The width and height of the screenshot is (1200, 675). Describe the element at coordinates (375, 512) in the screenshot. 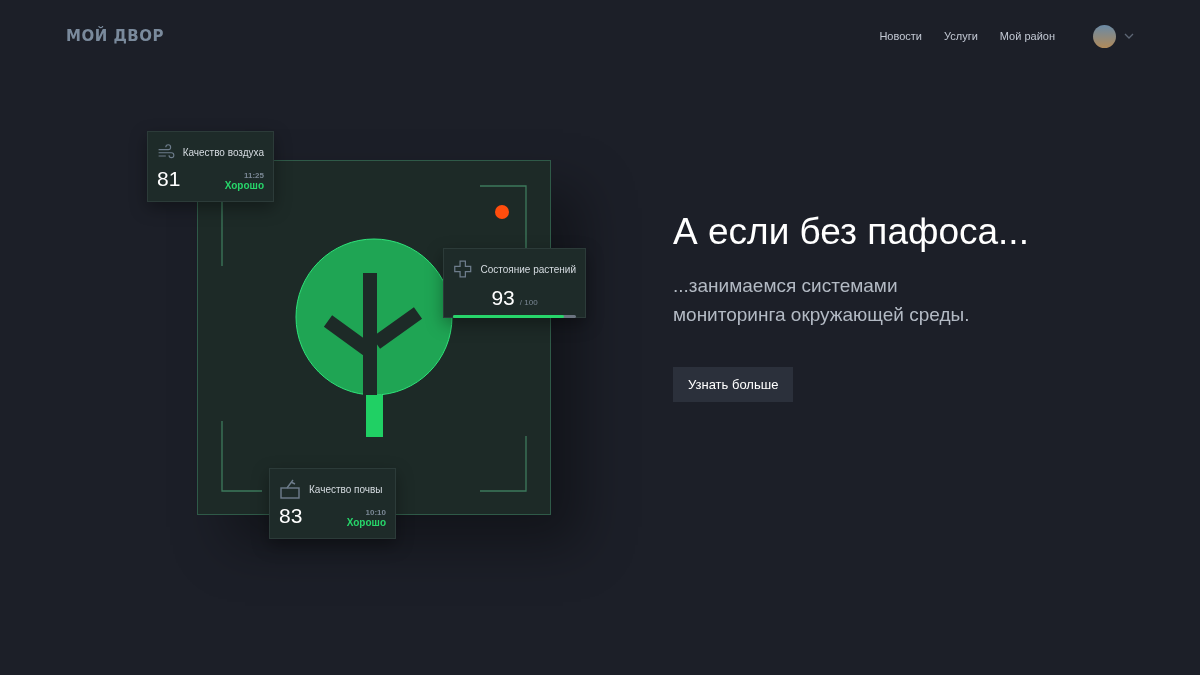

I see `time-text: 10:10` at that location.